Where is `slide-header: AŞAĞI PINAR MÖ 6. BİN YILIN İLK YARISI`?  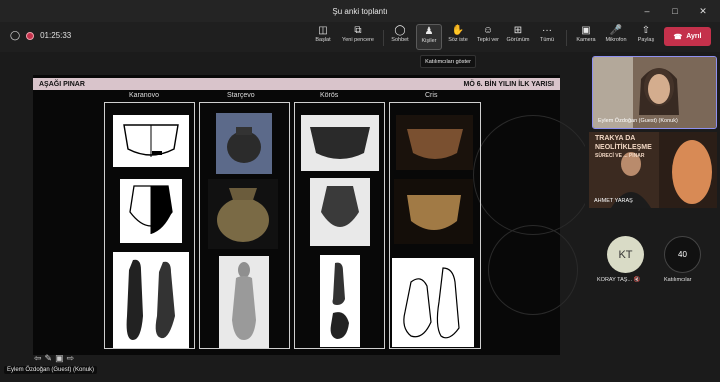 slide-header: AŞAĞI PINAR MÖ 6. BİN YILIN İLK YARISI is located at coordinates (296, 84).